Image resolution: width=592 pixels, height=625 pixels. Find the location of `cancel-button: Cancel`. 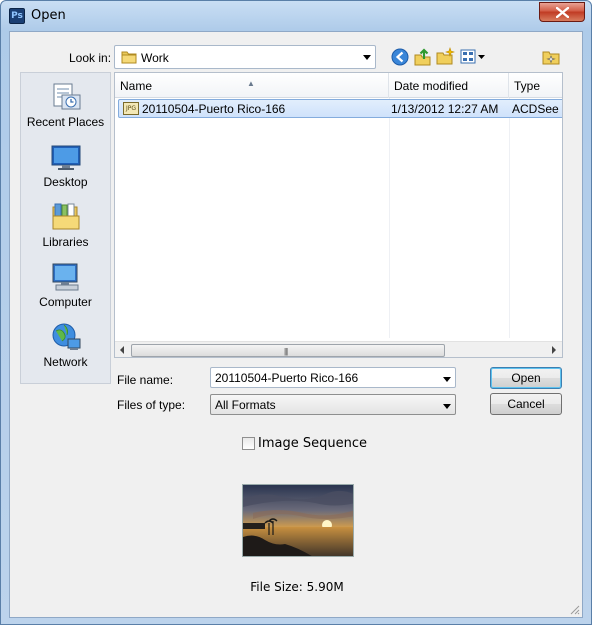

cancel-button: Cancel is located at coordinates (526, 404).